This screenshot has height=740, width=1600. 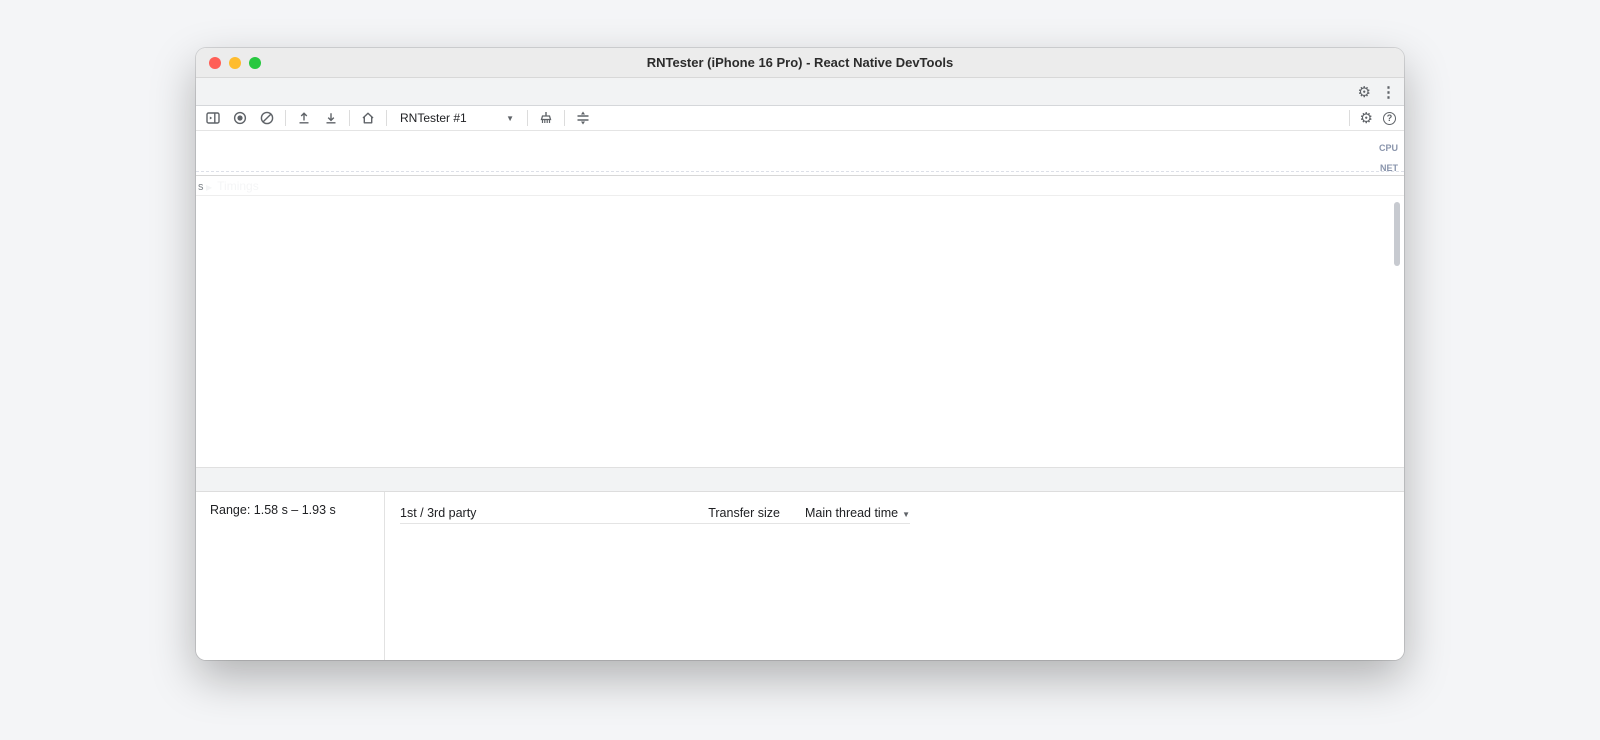 I want to click on capture-settings-gear-icon: ⚙, so click(x=1366, y=118).